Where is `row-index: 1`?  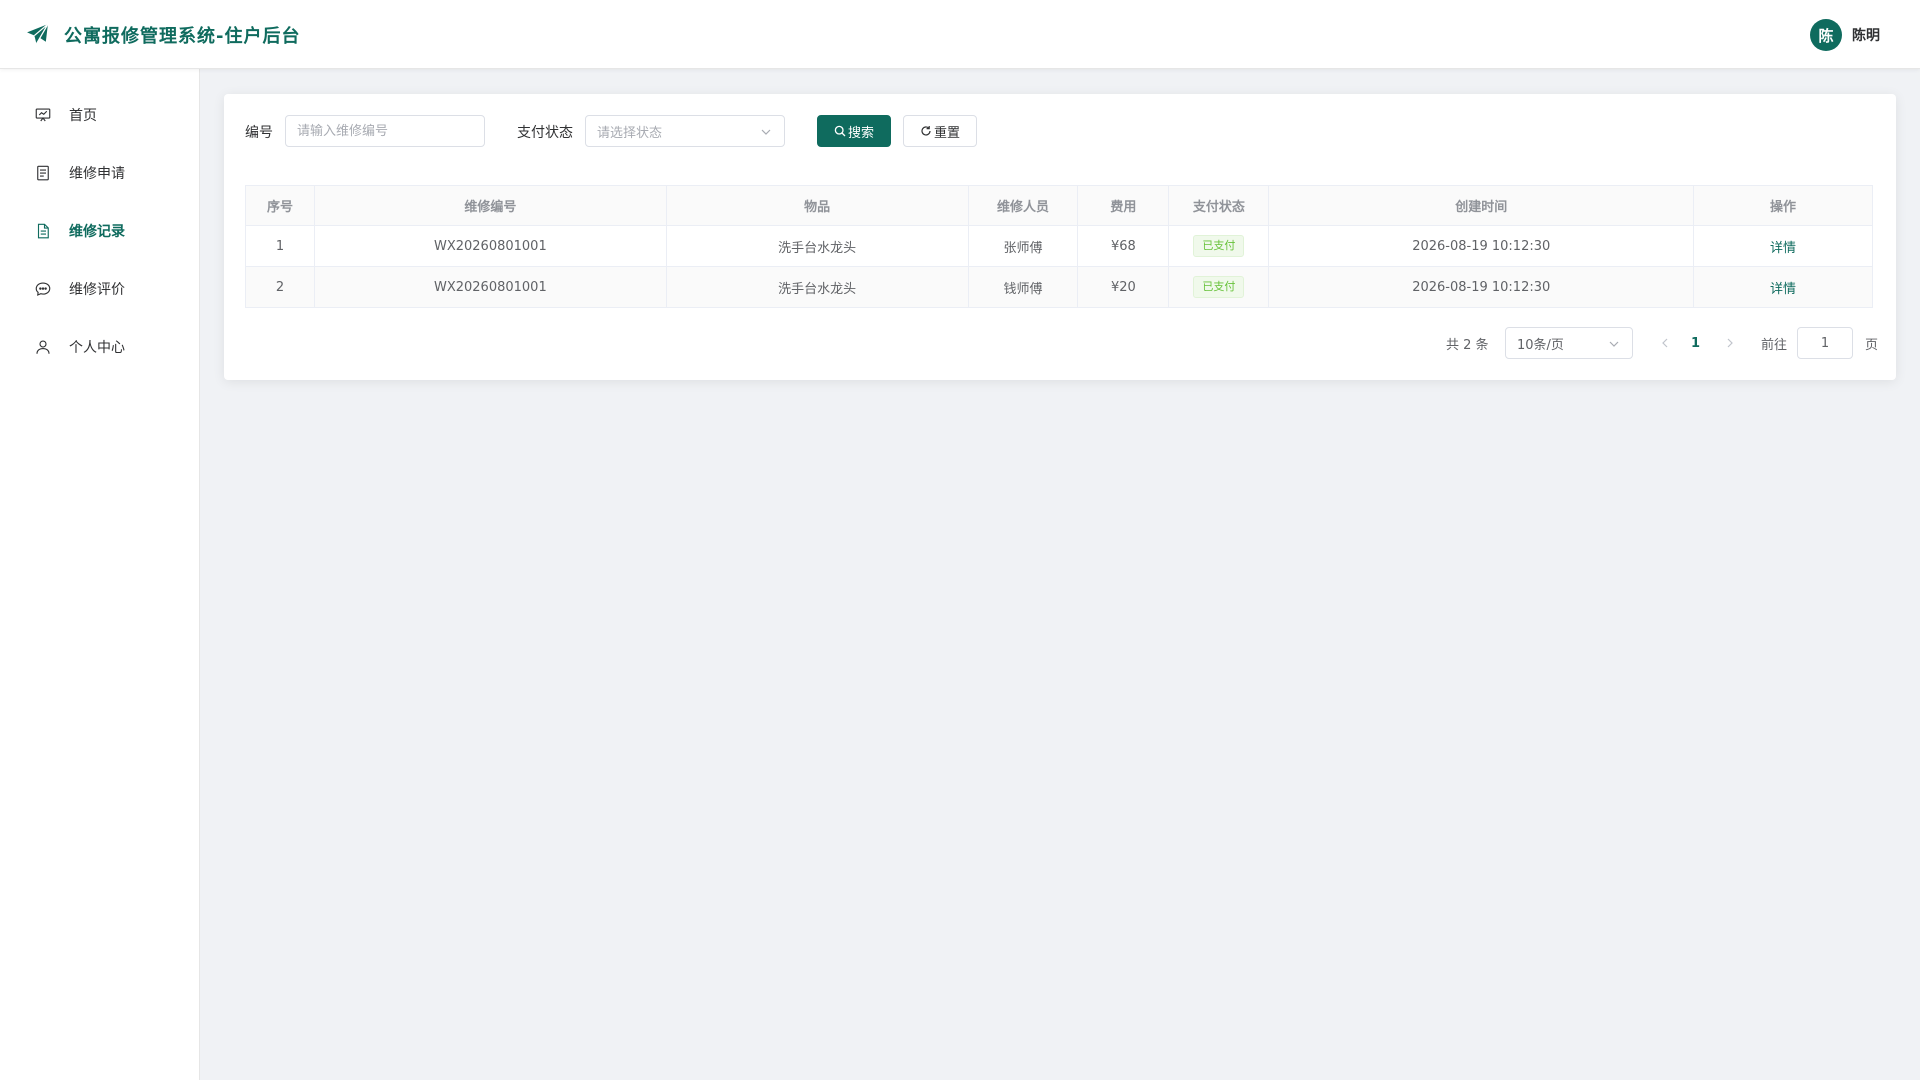 row-index: 1 is located at coordinates (280, 246).